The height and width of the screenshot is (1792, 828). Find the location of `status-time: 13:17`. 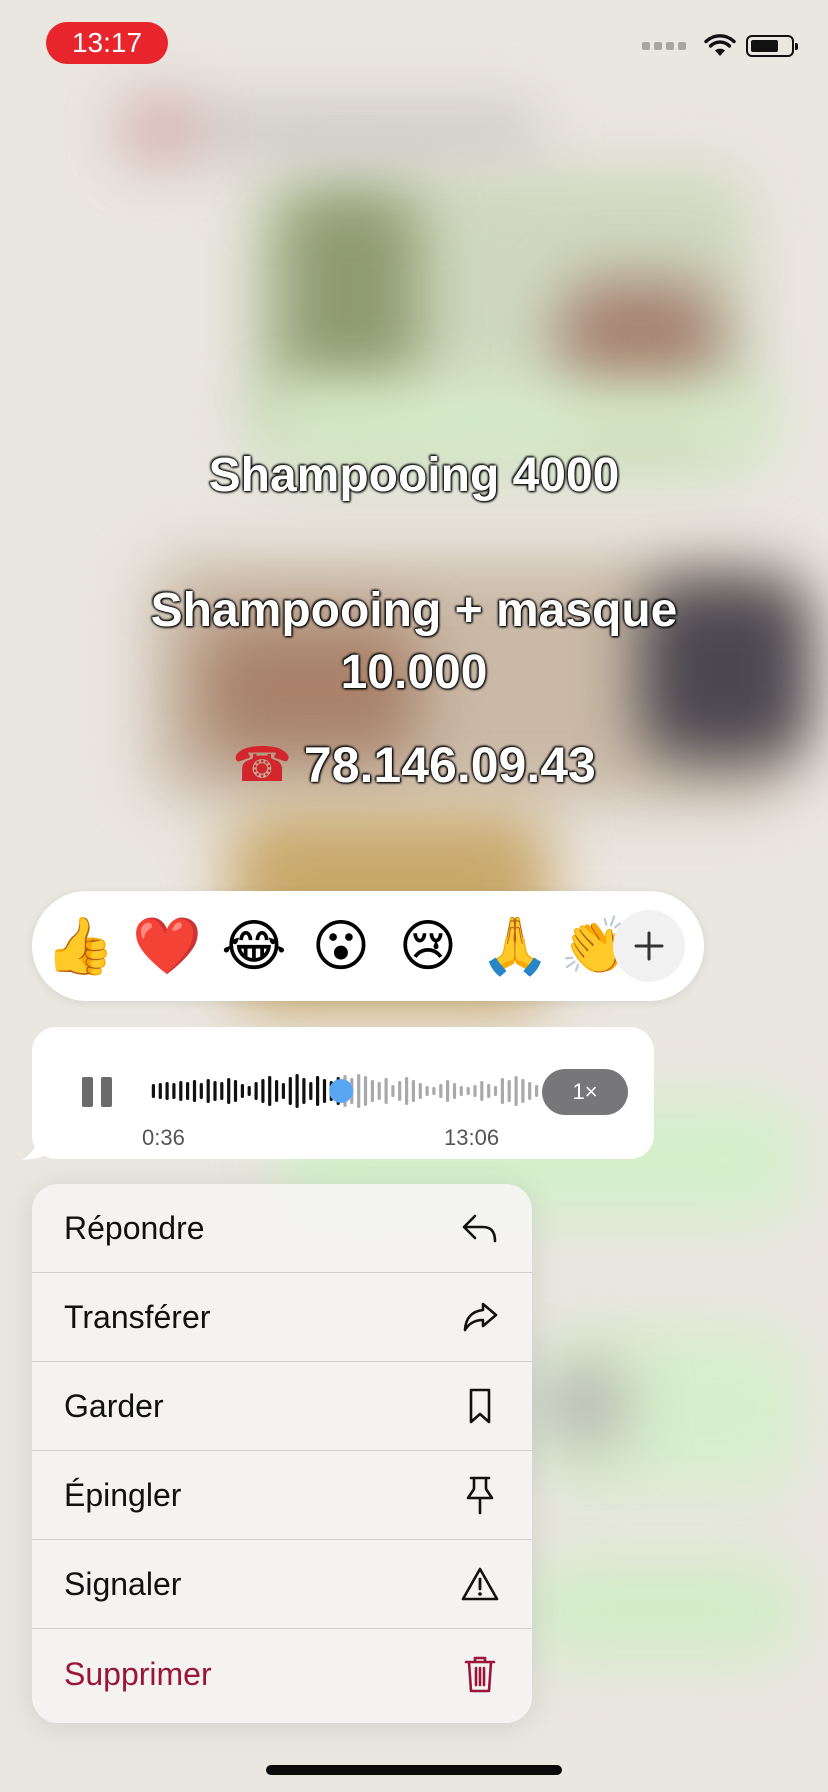

status-time: 13:17 is located at coordinates (107, 43).